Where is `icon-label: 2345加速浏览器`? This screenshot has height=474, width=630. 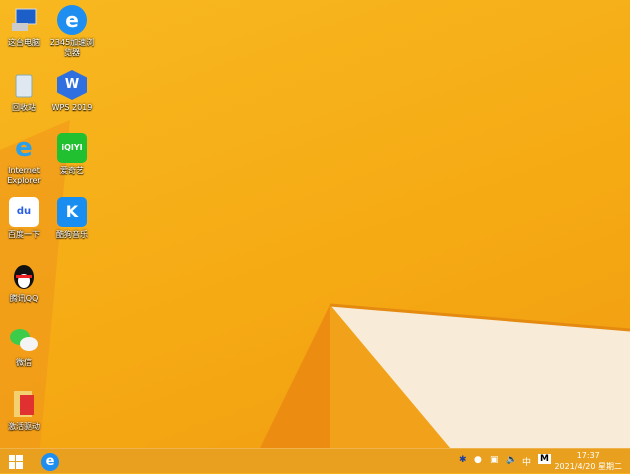 icon-label: 2345加速浏览器 is located at coordinates (72, 47).